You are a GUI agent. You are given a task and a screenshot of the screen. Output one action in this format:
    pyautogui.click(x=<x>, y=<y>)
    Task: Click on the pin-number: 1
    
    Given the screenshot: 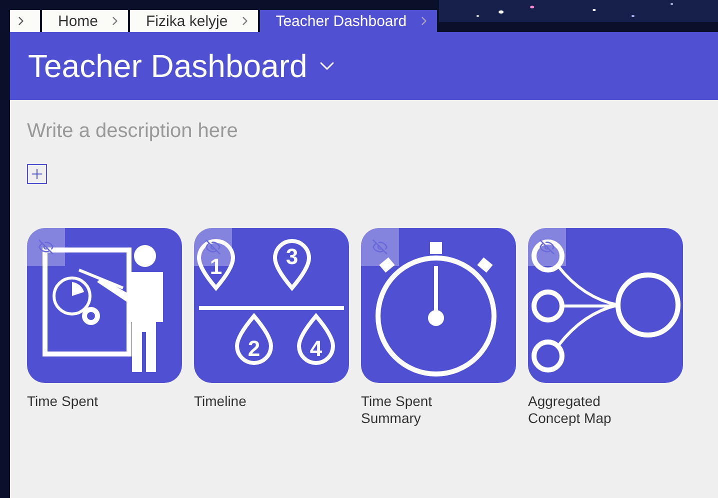 What is the action you would take?
    pyautogui.click(x=216, y=266)
    